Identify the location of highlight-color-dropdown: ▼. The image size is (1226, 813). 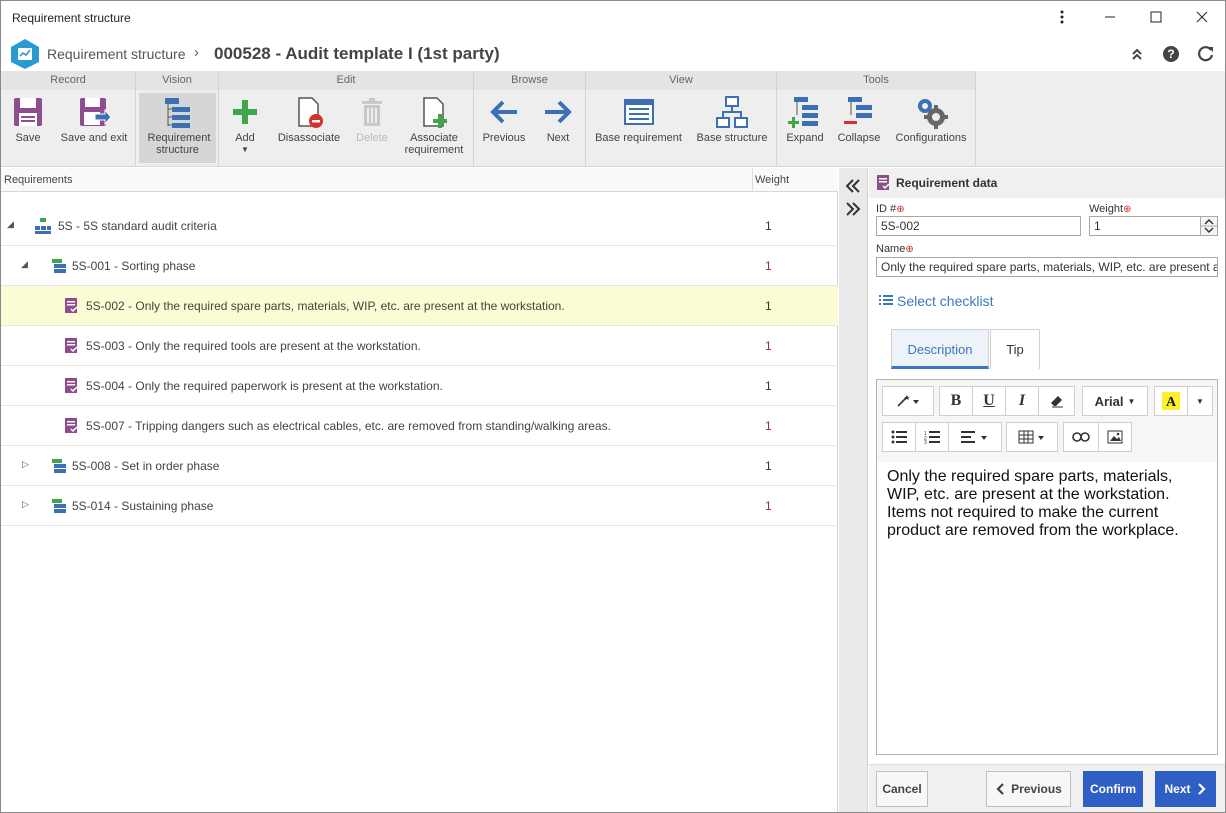
(1200, 401).